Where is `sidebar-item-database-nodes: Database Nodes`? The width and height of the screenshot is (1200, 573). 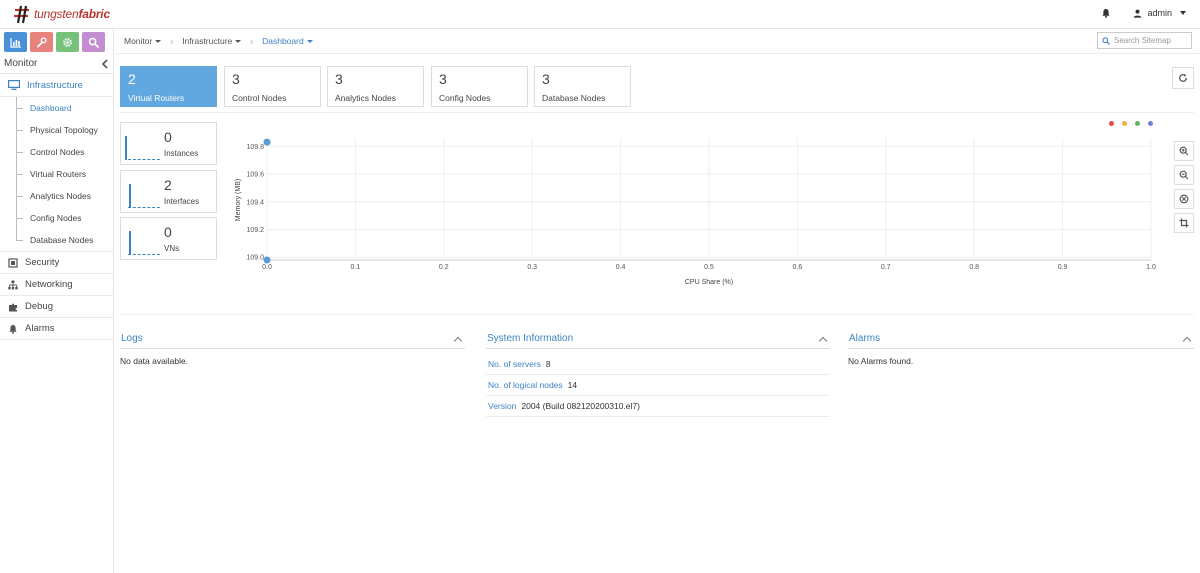
sidebar-item-database-nodes: Database Nodes is located at coordinates (56, 240).